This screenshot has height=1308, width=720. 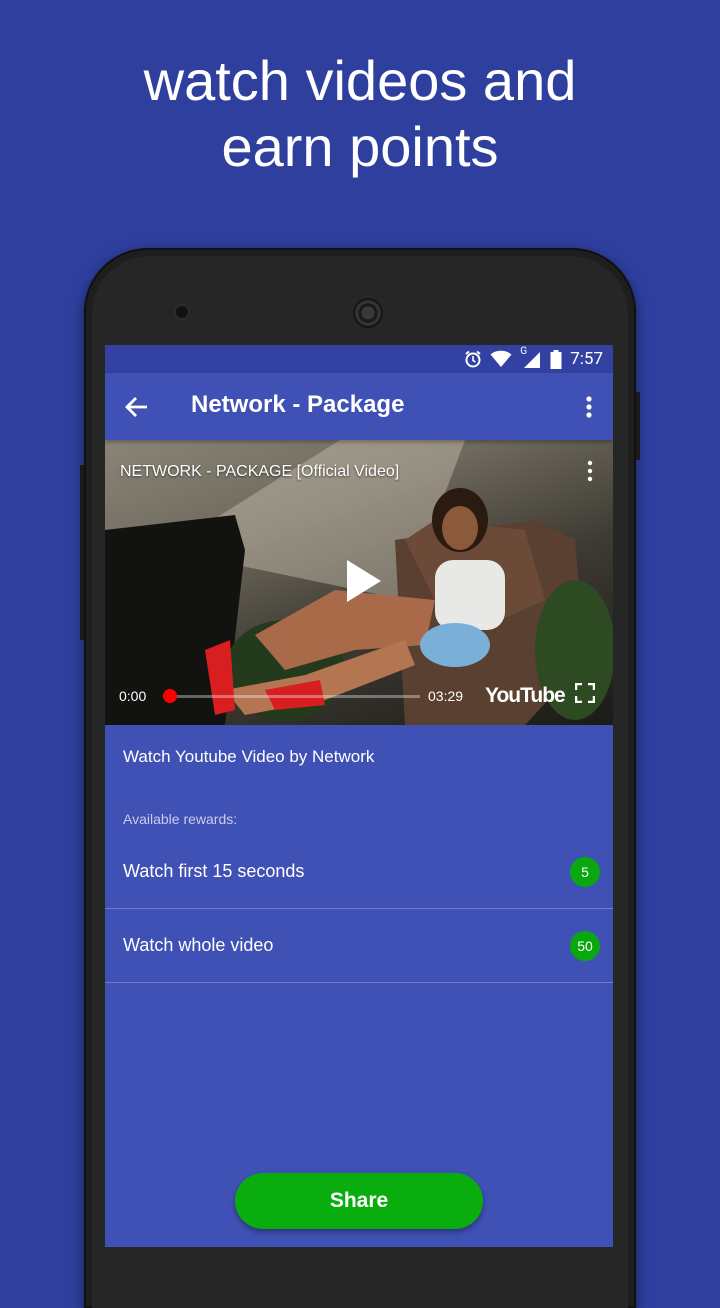 I want to click on alarm-icon, so click(x=473, y=359).